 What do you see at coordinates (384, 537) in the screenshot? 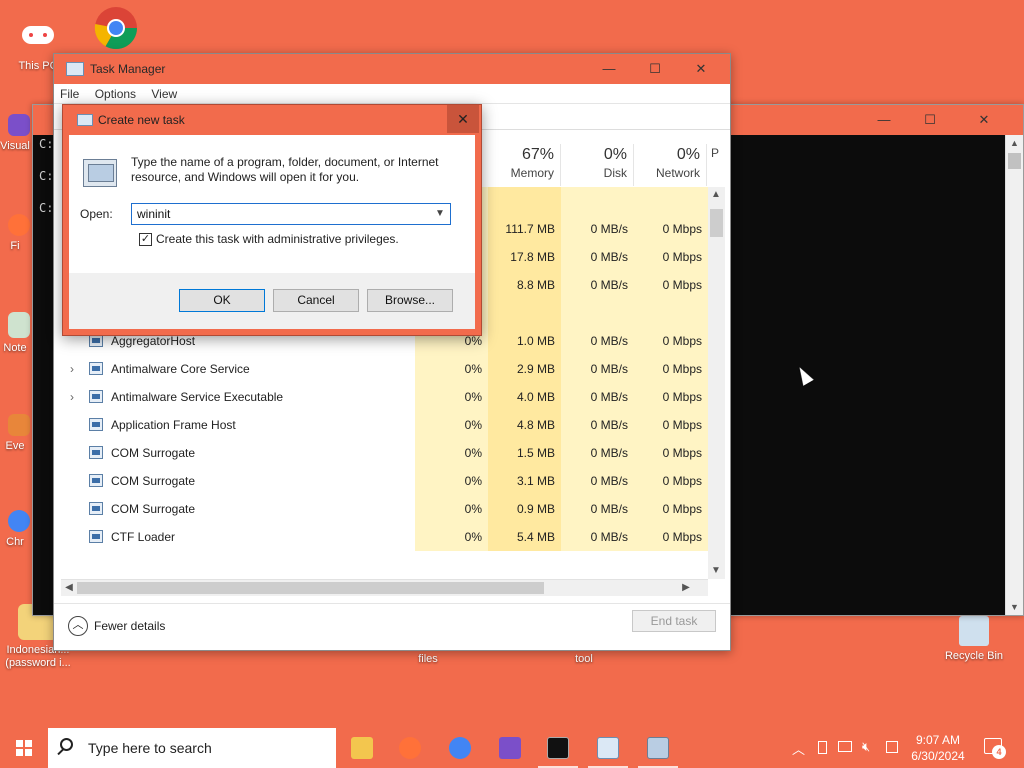
I see `table-row: 0% 5.4 MB 0 MB/s 0 Mbps CTF Loader` at bounding box center [384, 537].